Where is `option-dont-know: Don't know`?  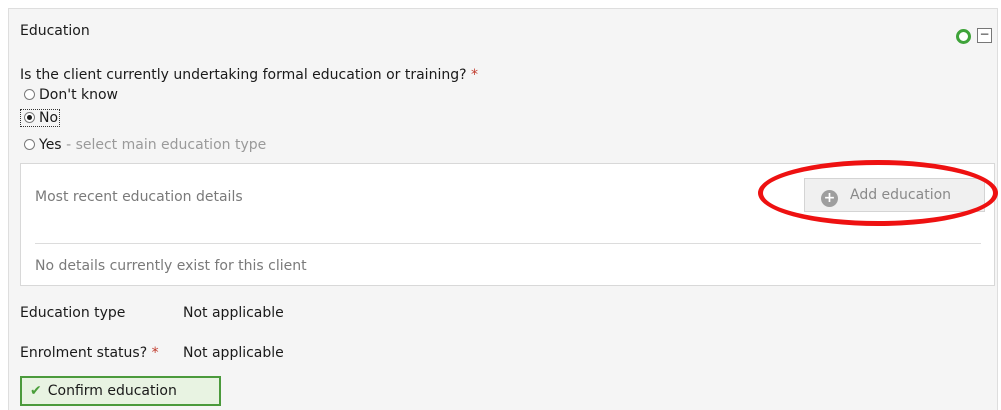 option-dont-know: Don't know is located at coordinates (69, 95).